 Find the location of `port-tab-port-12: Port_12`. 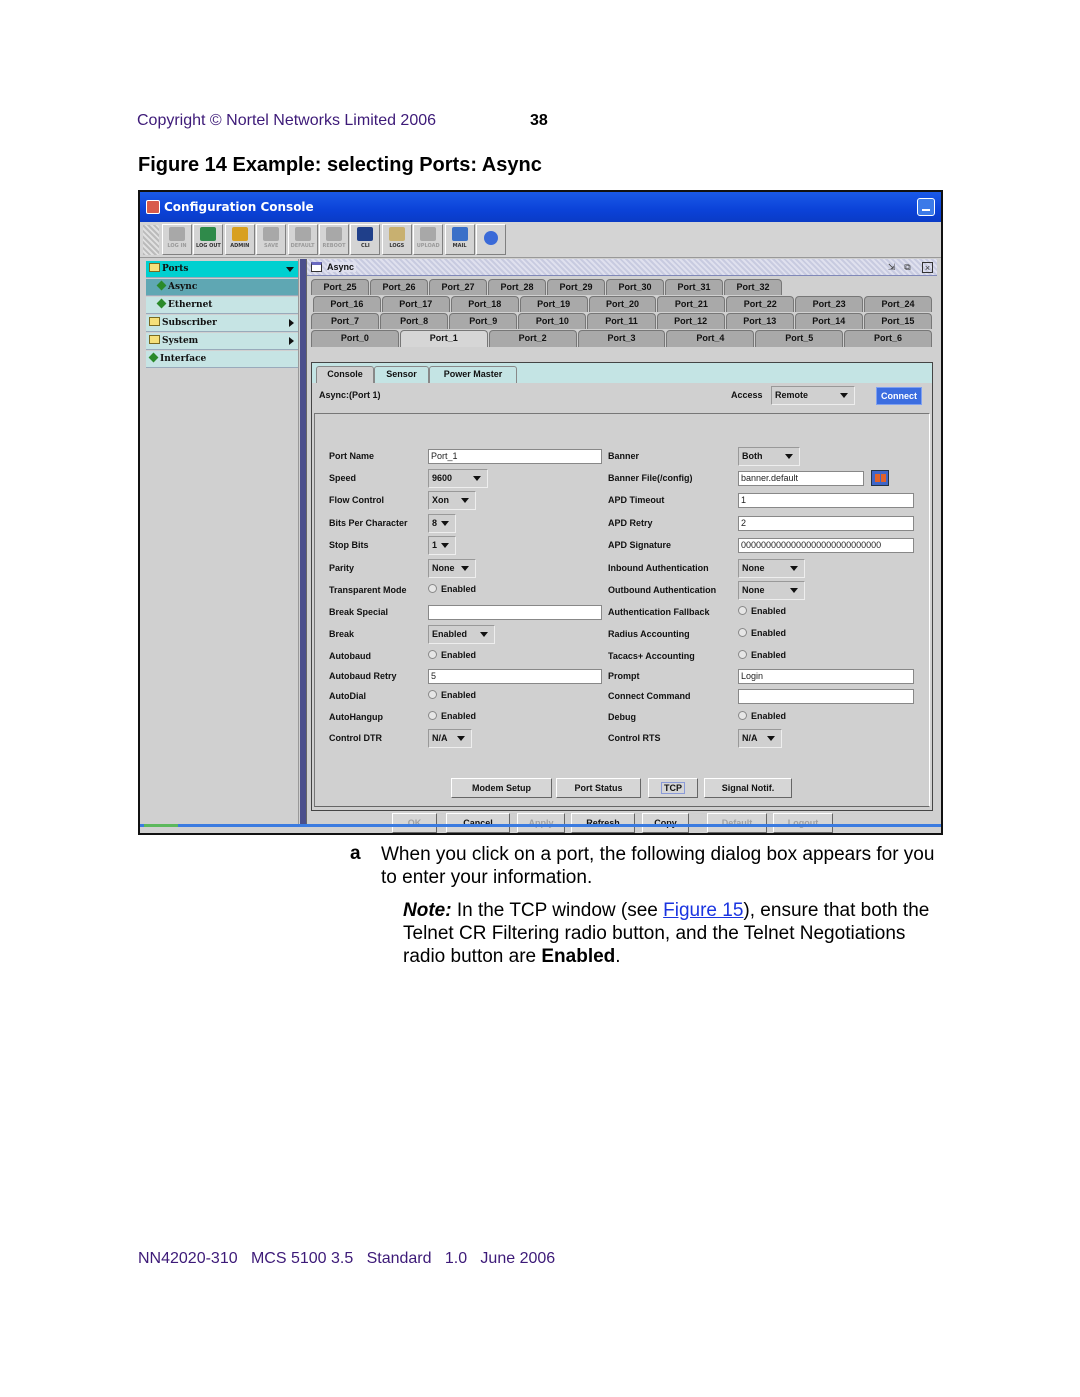

port-tab-port-12: Port_12 is located at coordinates (690, 321).